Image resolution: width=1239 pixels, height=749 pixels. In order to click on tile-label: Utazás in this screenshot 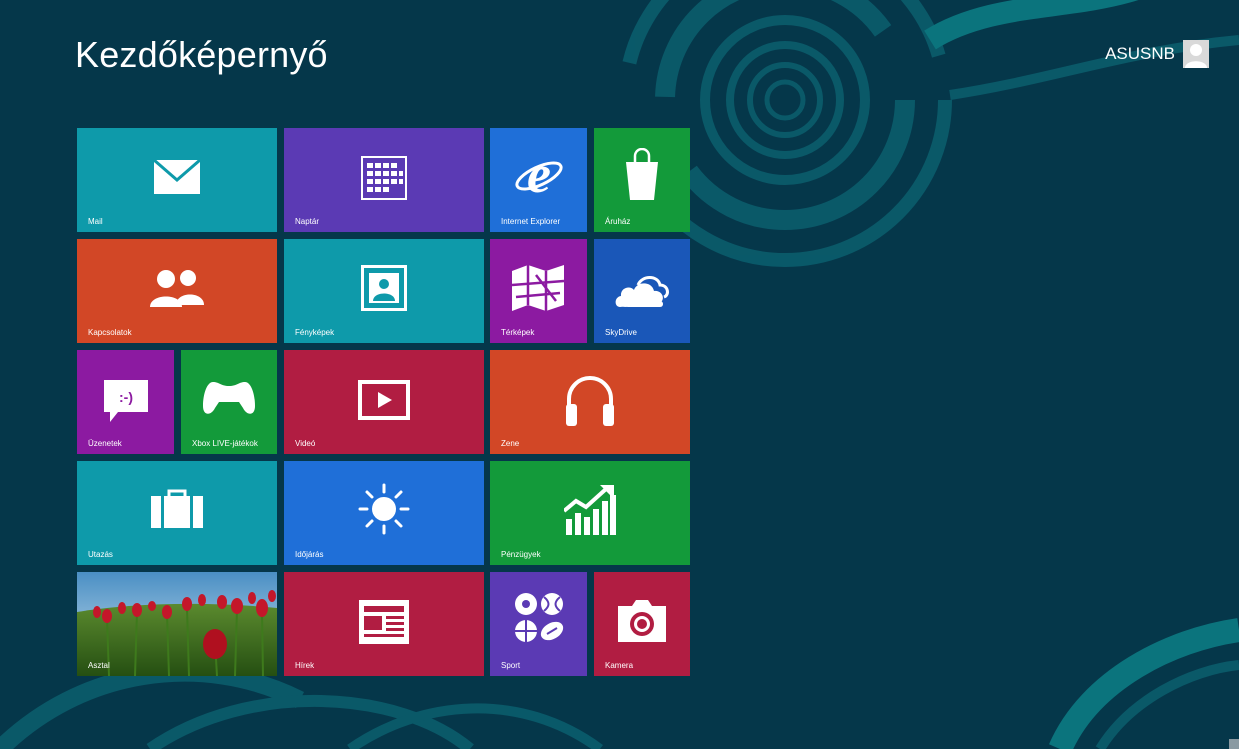, I will do `click(100, 554)`.